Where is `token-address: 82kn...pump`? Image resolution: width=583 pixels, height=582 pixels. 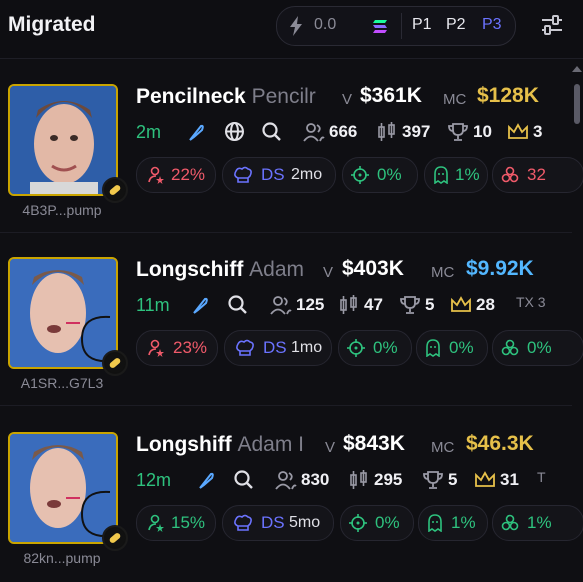 token-address: 82kn...pump is located at coordinates (62, 558).